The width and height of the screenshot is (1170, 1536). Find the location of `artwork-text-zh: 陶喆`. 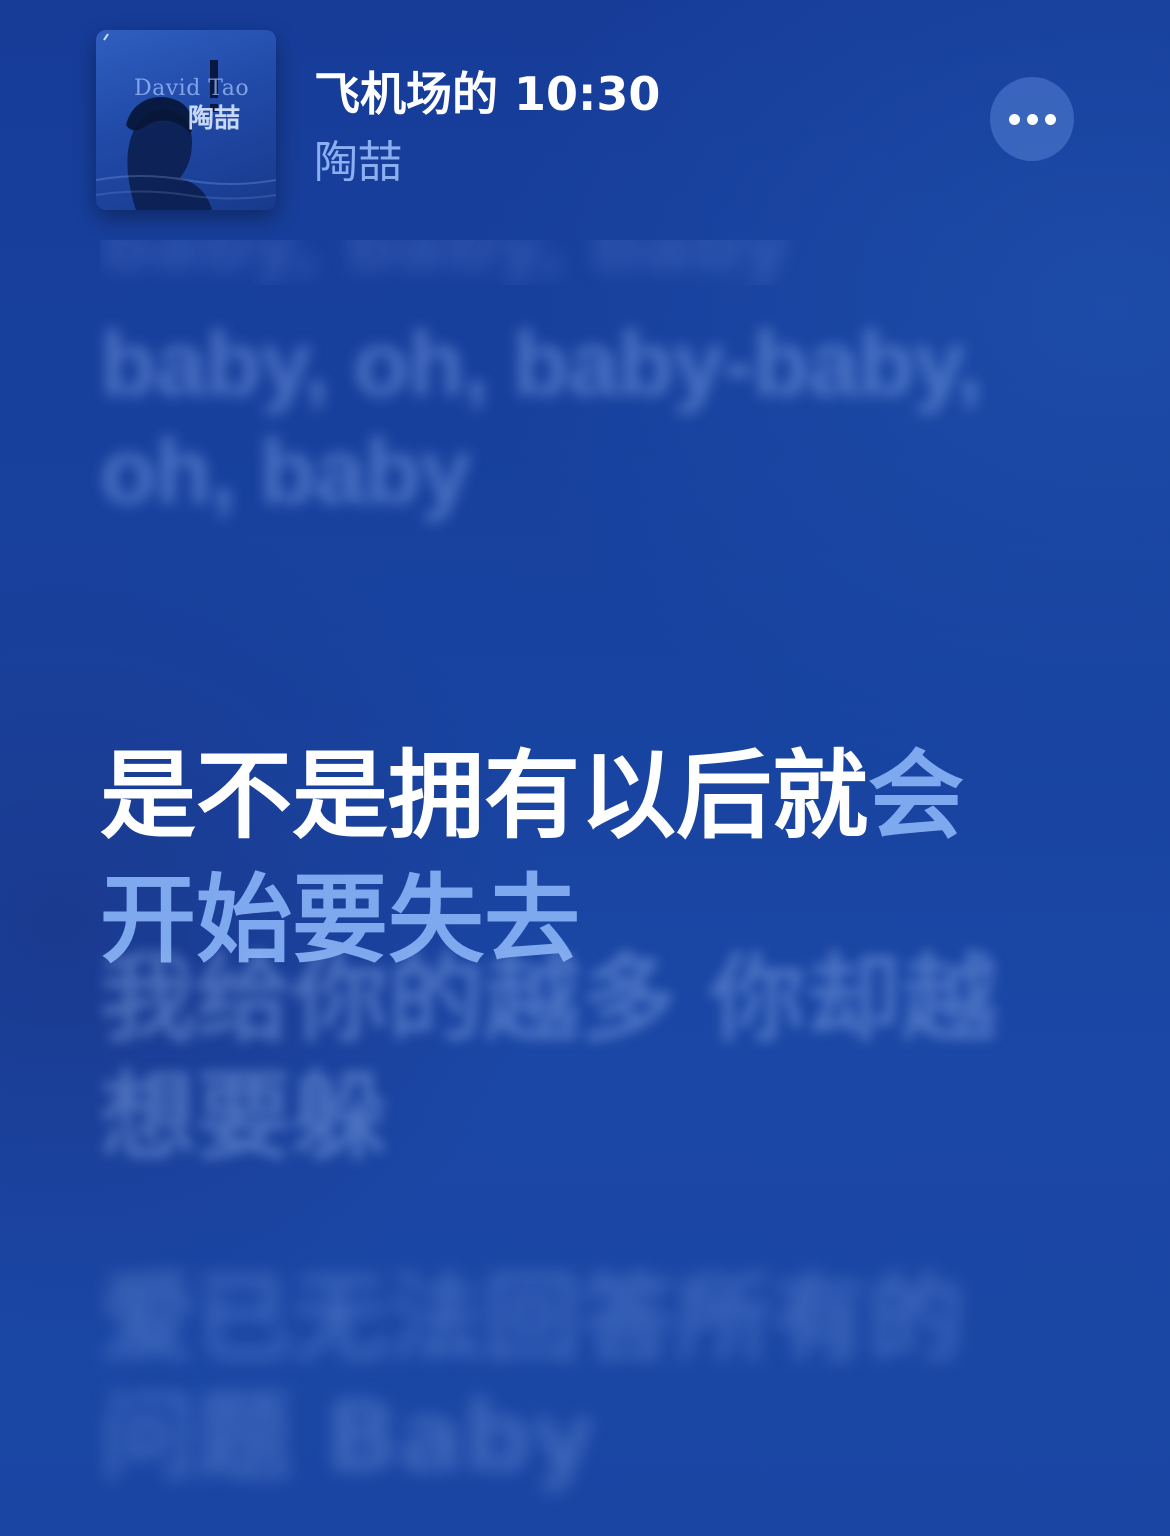

artwork-text-zh: 陶喆 is located at coordinates (214, 119).